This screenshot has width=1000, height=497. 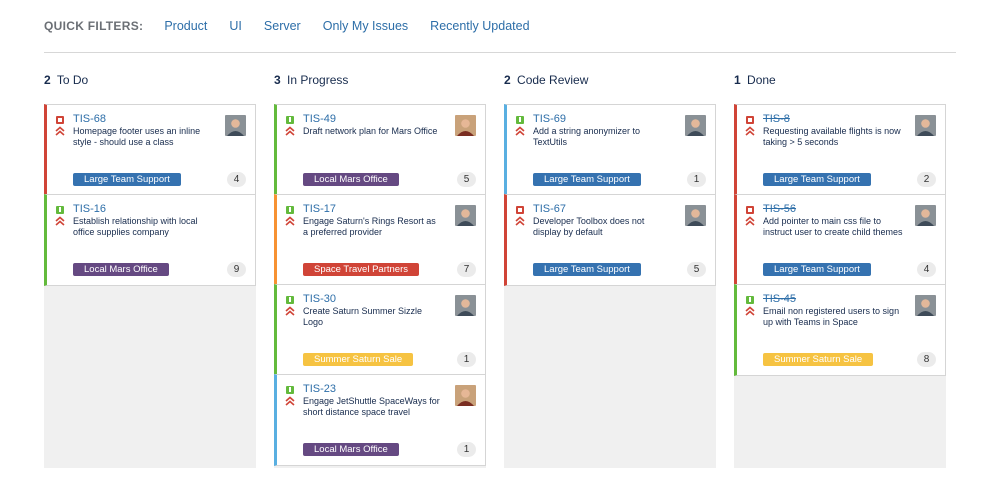 What do you see at coordinates (282, 26) in the screenshot?
I see `filter-server: Server` at bounding box center [282, 26].